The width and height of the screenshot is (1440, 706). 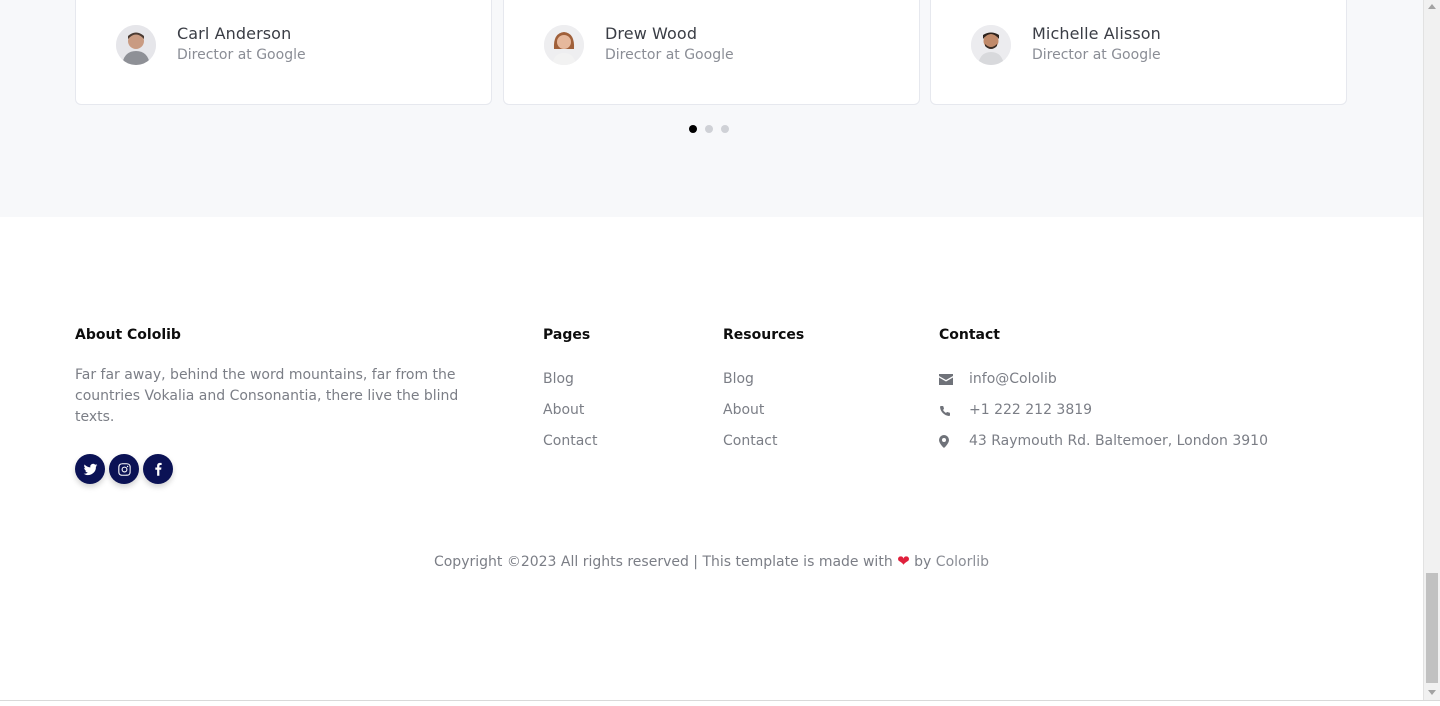 What do you see at coordinates (764, 335) in the screenshot?
I see `footer-heading-resources: Resources` at bounding box center [764, 335].